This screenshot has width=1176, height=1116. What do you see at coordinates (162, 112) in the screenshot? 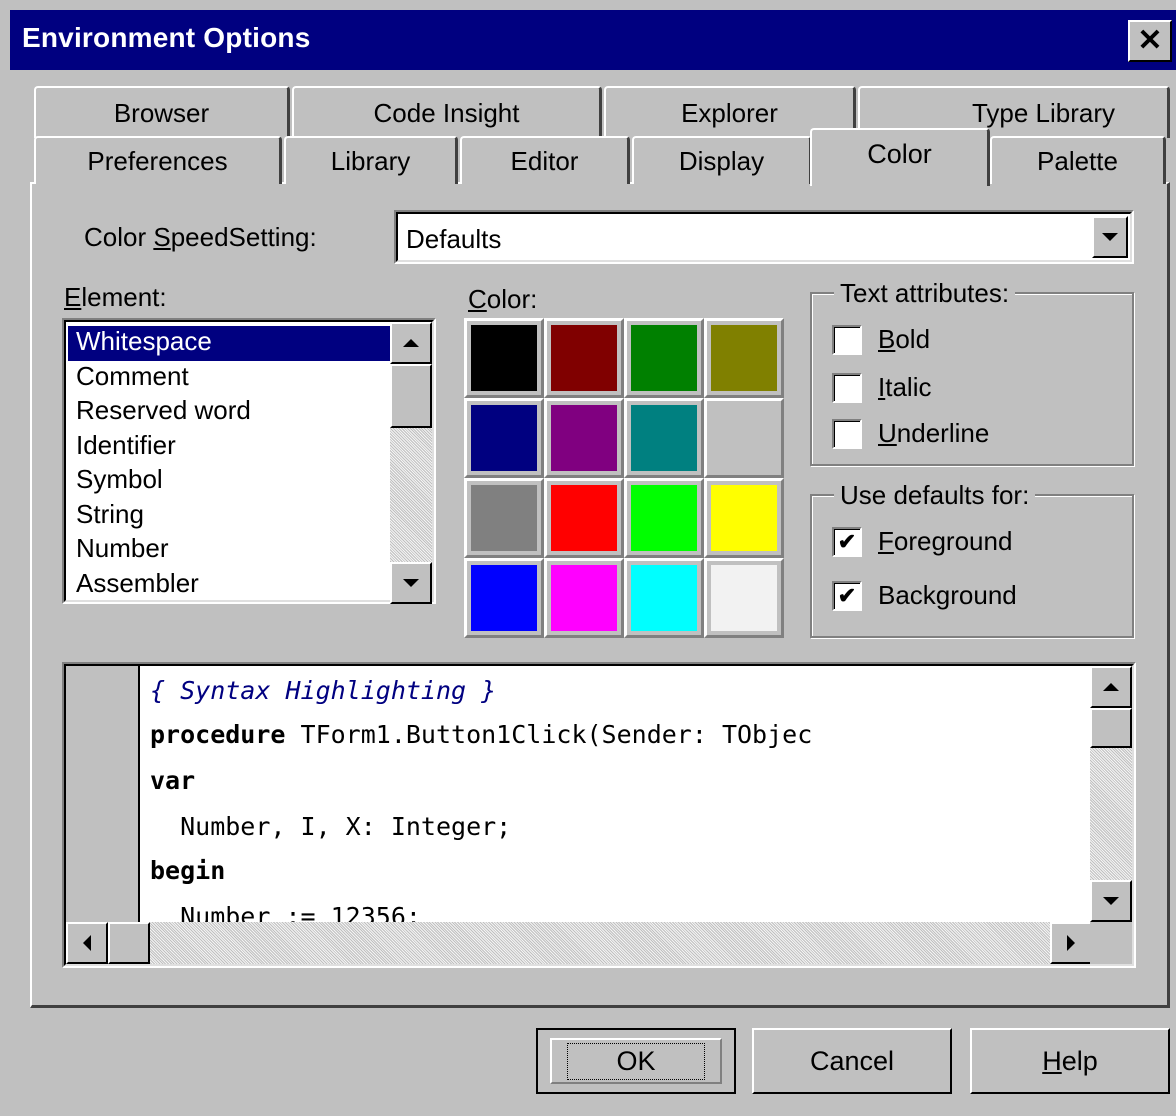
I see `tab-browser: Browser` at bounding box center [162, 112].